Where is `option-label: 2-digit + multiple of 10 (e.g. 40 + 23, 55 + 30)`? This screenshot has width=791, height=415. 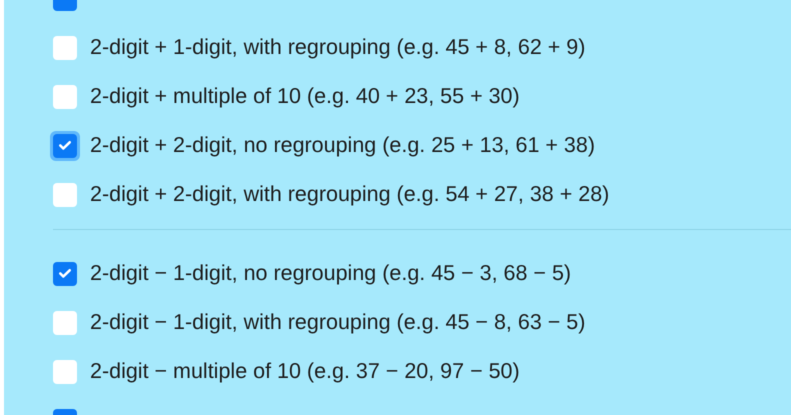
option-label: 2-digit + multiple of 10 (e.g. 40 + 23, 55 + 30) is located at coordinates (305, 96).